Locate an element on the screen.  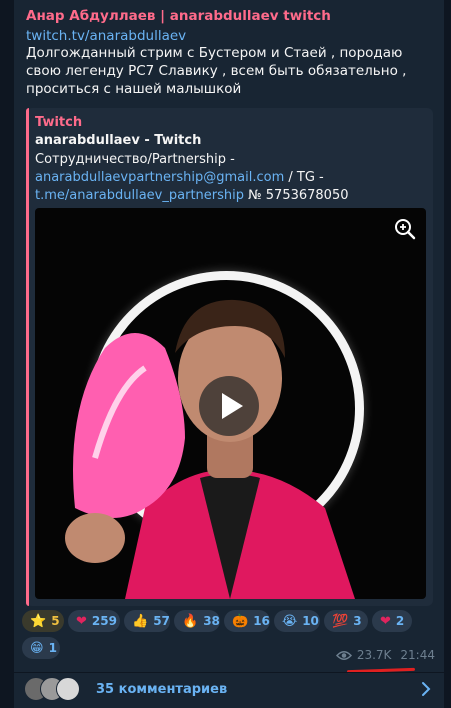
avatar is located at coordinates (68, 689).